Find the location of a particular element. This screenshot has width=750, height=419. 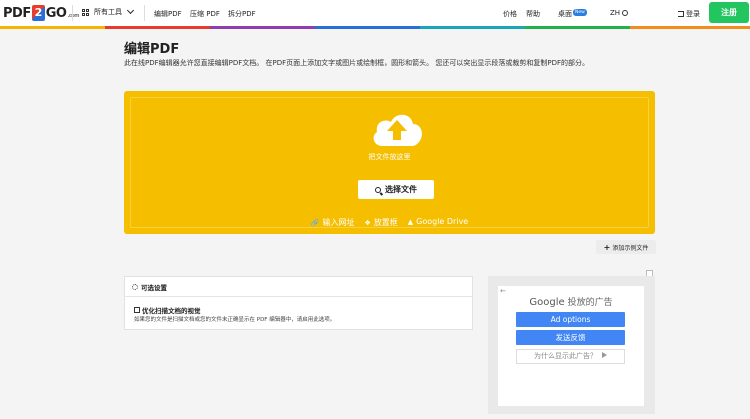

globe-icon is located at coordinates (625, 13).